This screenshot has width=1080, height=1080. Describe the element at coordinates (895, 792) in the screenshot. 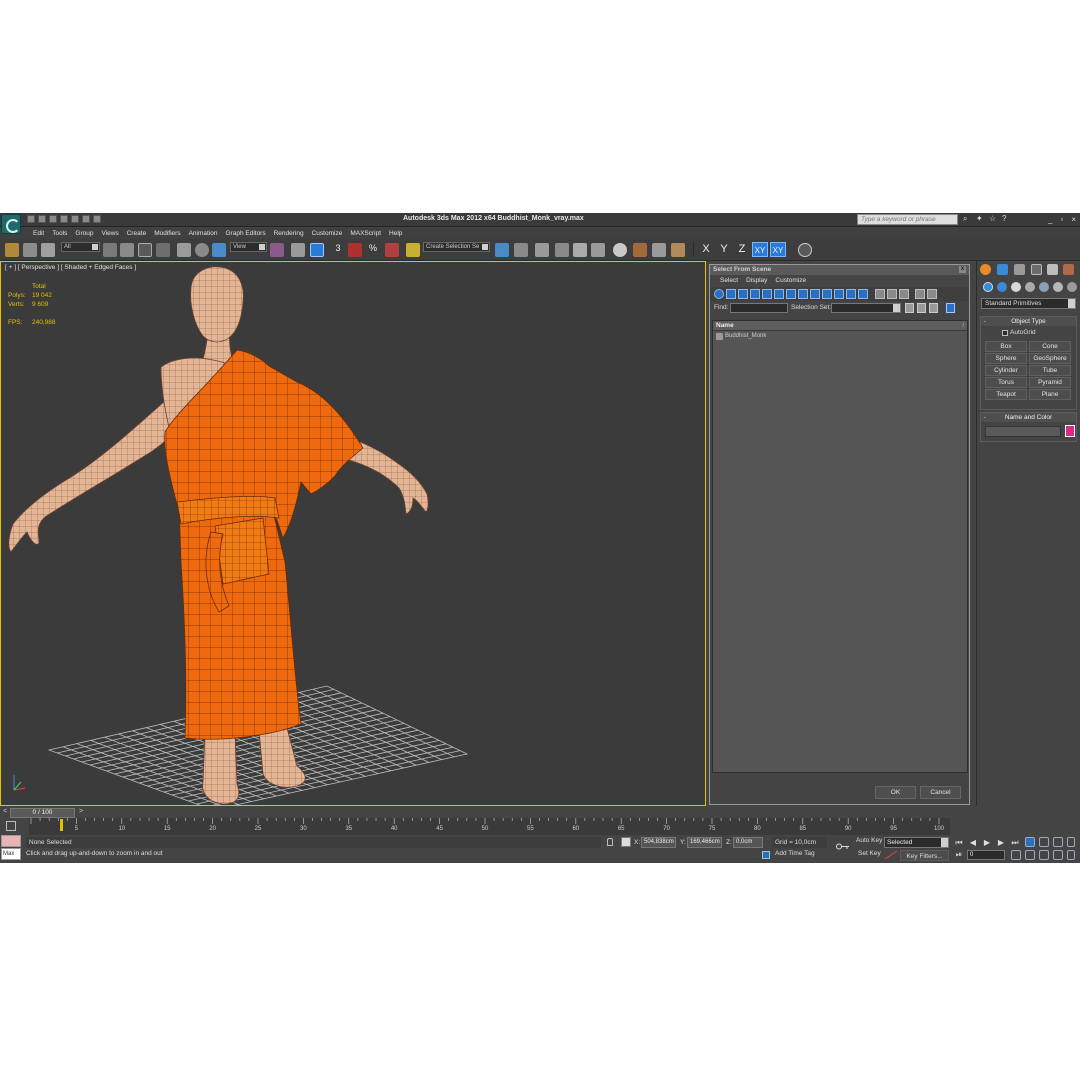

I see `ok-button: OK` at that location.